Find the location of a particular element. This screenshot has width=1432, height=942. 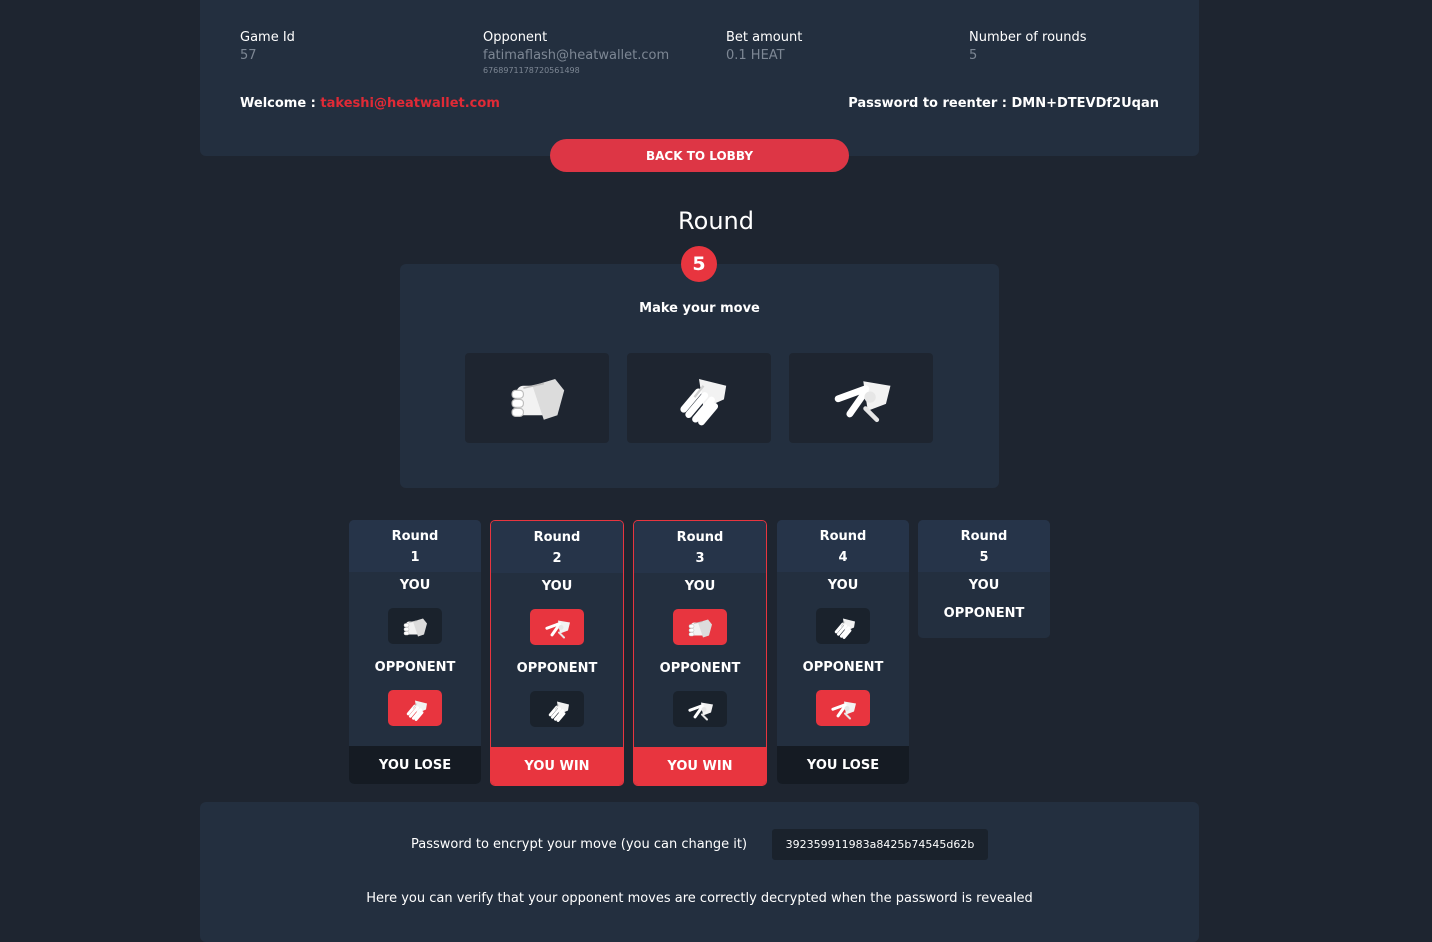

rock-move-button is located at coordinates (537, 398).